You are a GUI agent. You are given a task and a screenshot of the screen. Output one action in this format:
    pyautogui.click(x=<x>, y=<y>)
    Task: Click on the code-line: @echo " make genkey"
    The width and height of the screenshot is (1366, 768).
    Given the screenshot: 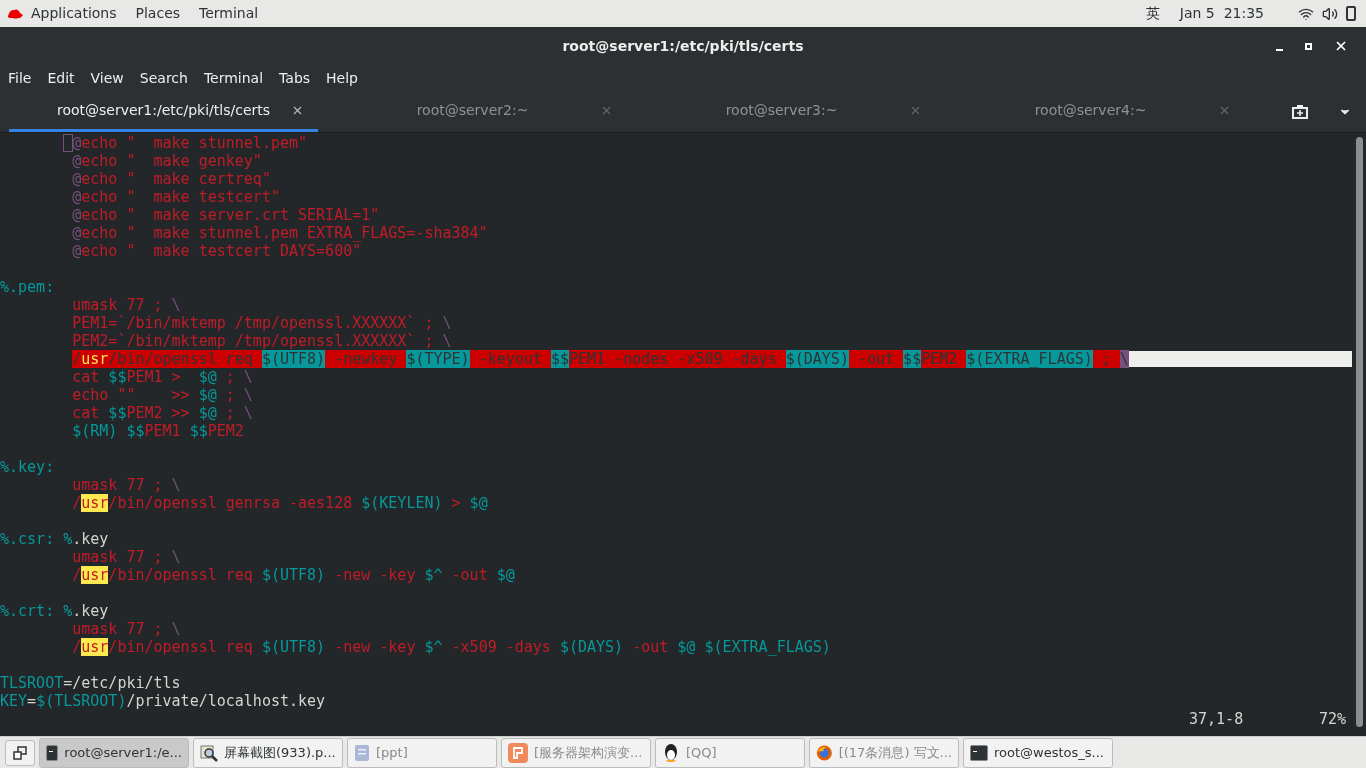 What is the action you would take?
    pyautogui.click(x=167, y=161)
    